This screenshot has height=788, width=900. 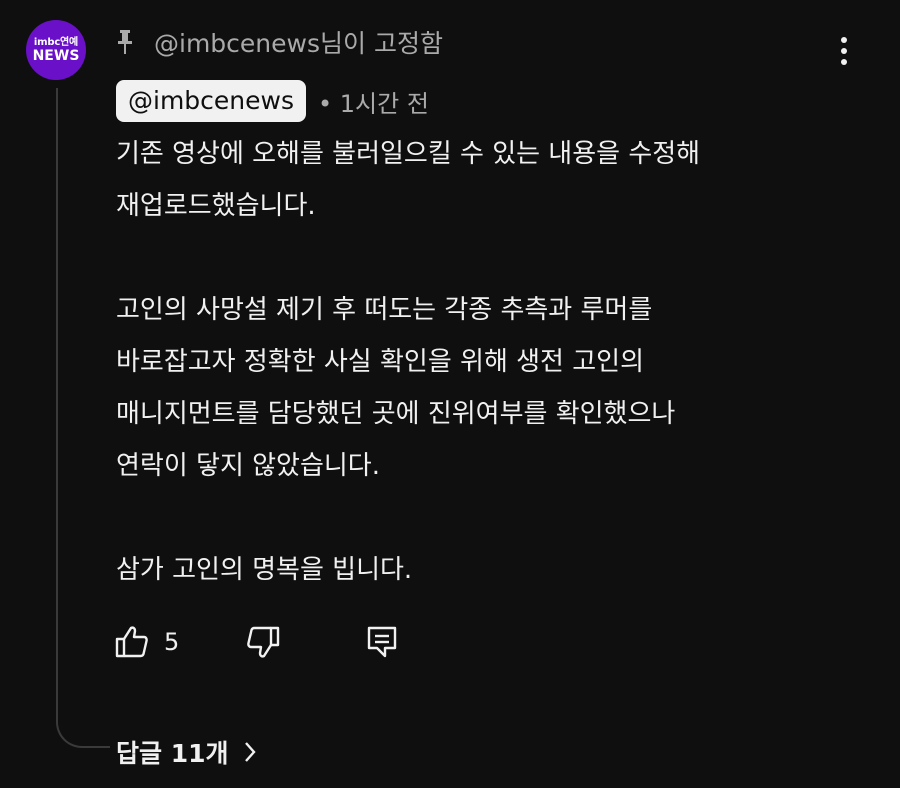 I want to click on avatar: imbc연예 NEWS, so click(x=56, y=50).